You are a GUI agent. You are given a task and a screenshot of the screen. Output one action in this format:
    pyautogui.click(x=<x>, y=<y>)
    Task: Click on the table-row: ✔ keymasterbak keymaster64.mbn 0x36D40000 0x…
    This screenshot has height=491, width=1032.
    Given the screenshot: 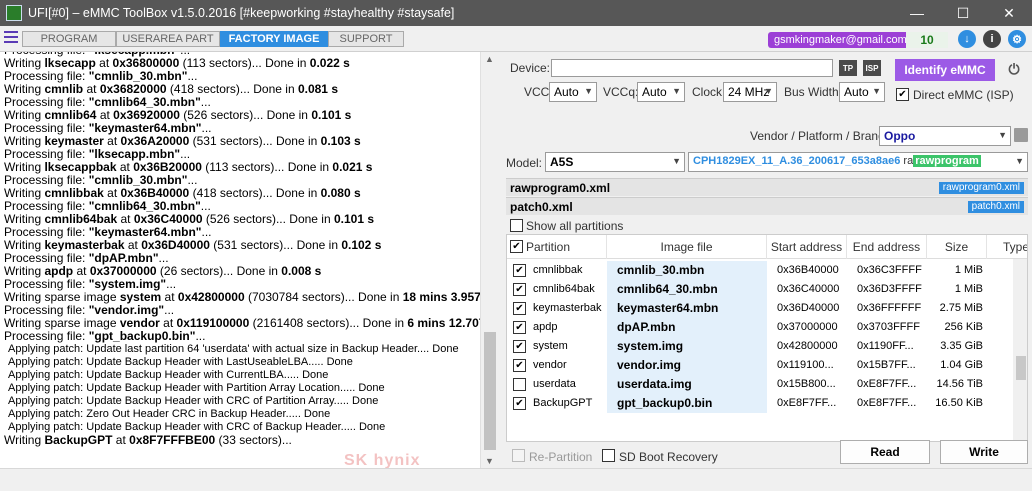 What is the action you would take?
    pyautogui.click(x=767, y=308)
    